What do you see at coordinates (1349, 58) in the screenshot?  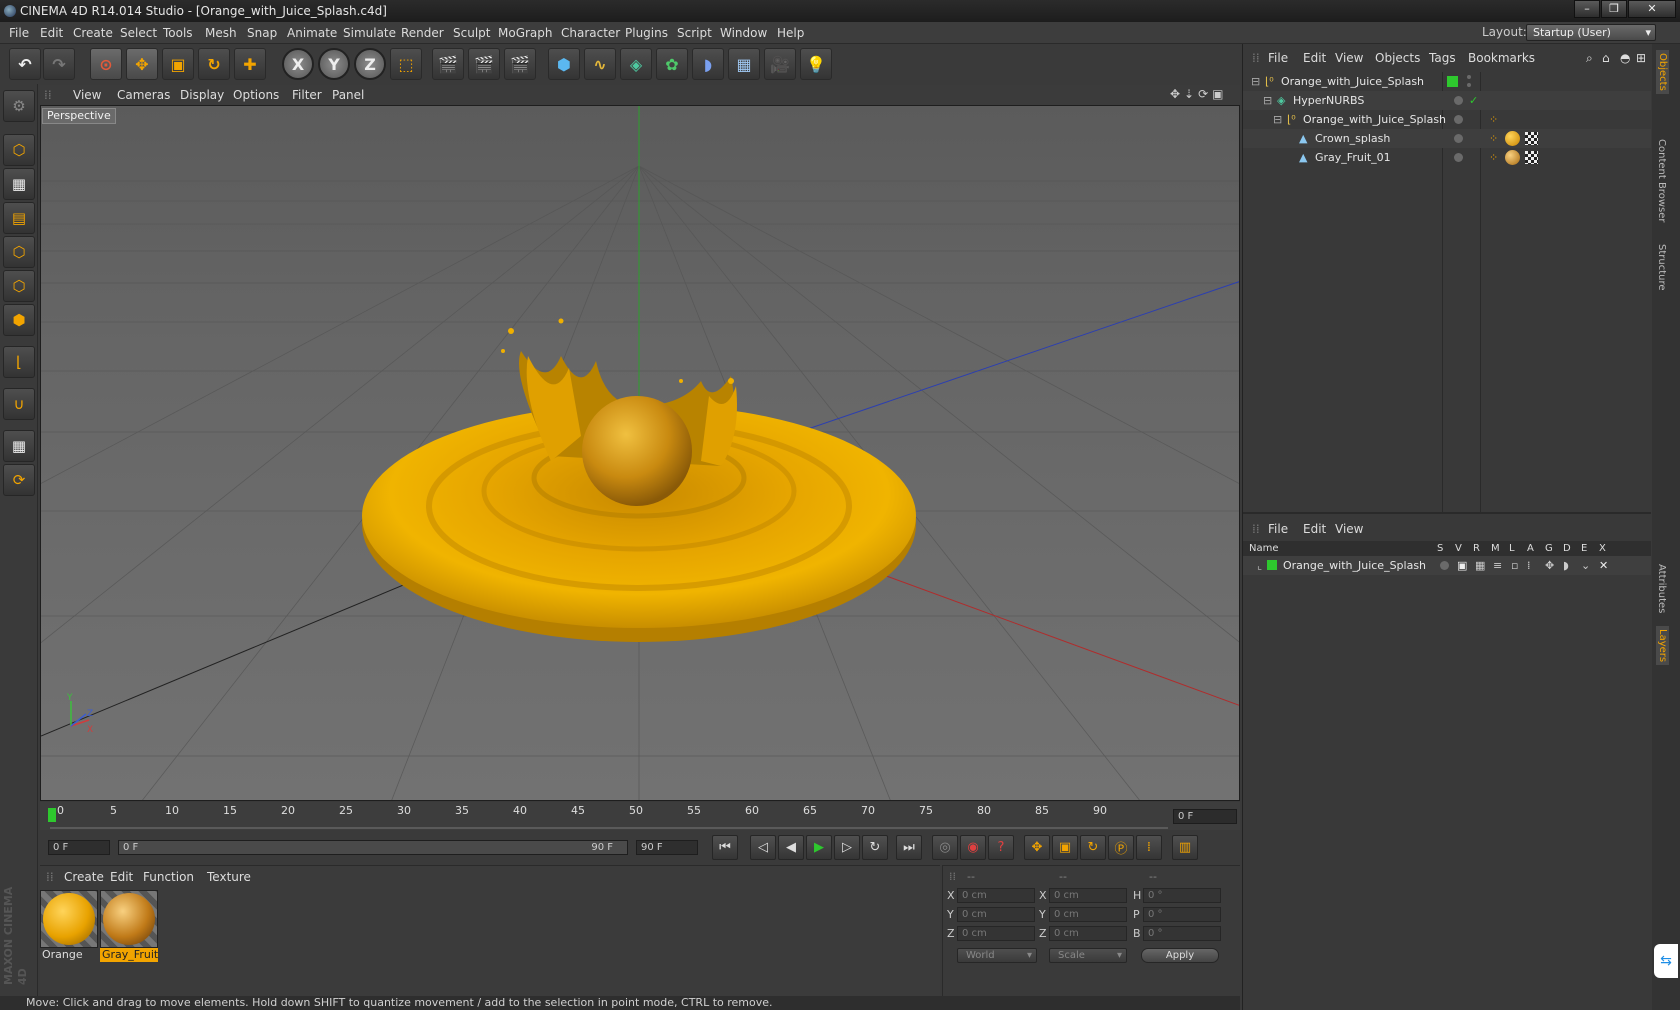 I see `object-menu-view: View` at bounding box center [1349, 58].